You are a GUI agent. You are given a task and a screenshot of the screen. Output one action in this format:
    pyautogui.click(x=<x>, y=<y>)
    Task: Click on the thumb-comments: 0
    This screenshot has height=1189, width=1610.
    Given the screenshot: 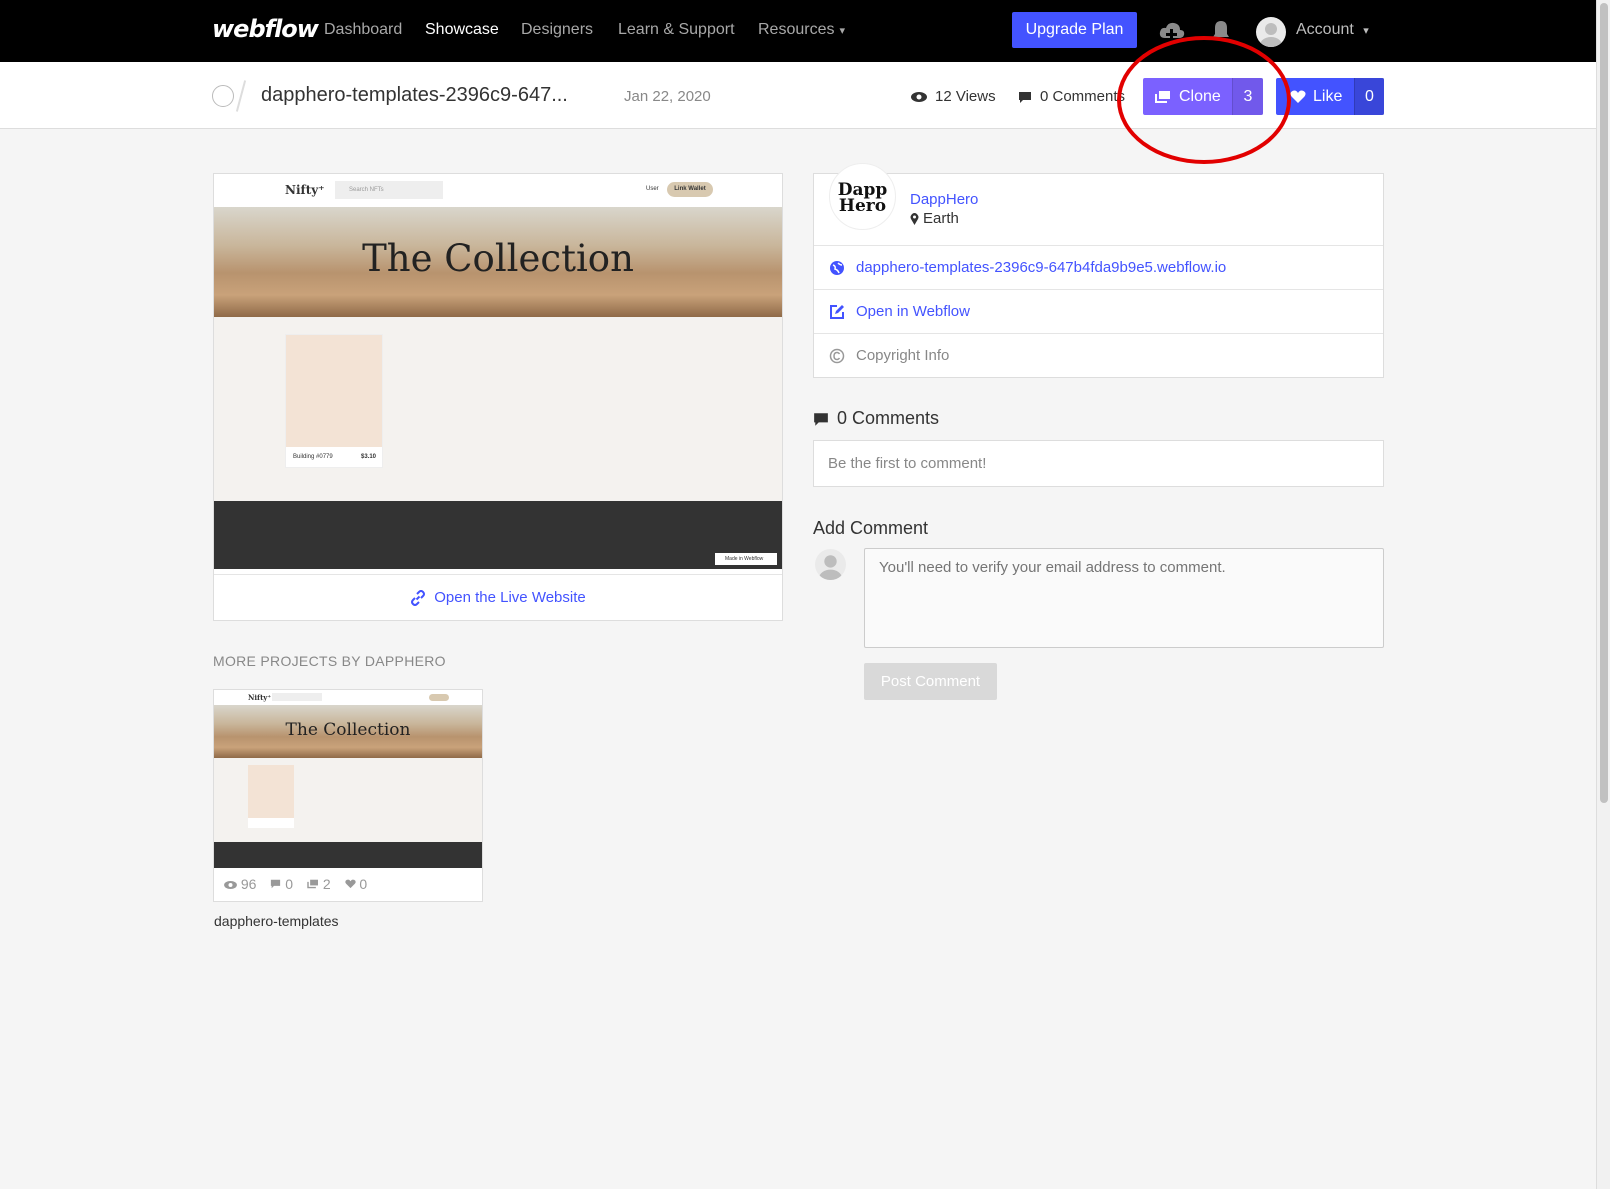 What is the action you would take?
    pyautogui.click(x=281, y=884)
    